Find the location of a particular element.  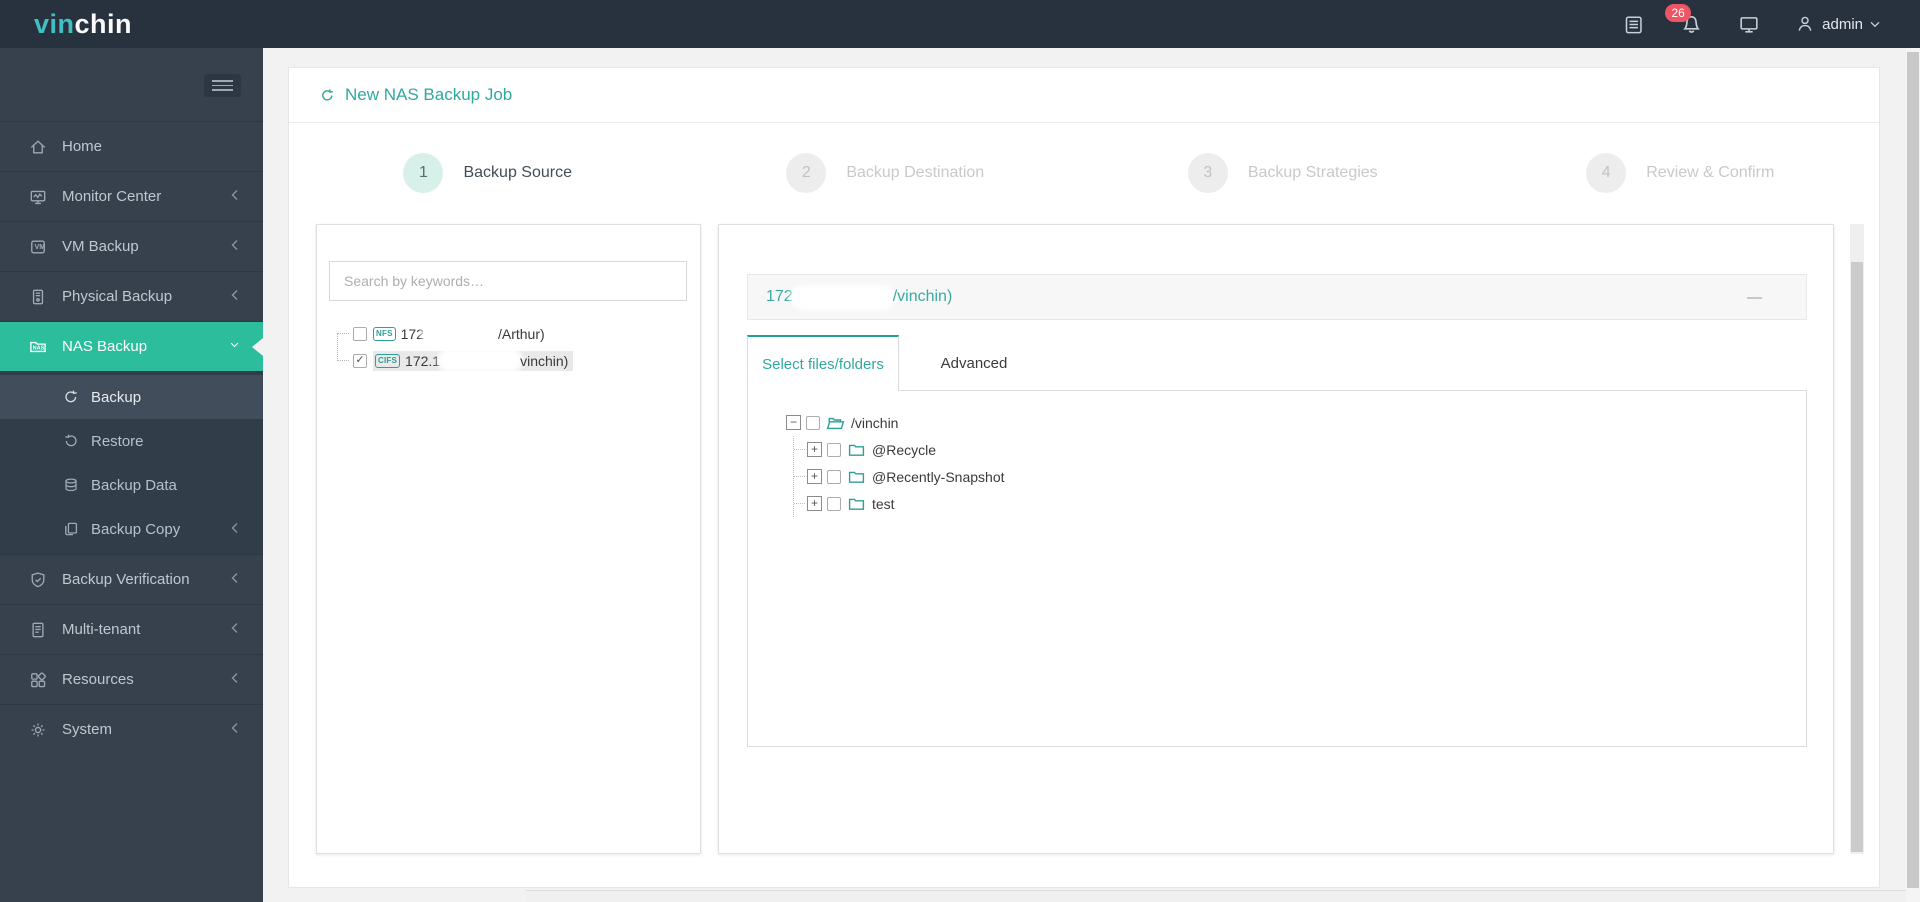

sidebar-item-label: Physical Backup is located at coordinates (117, 296).